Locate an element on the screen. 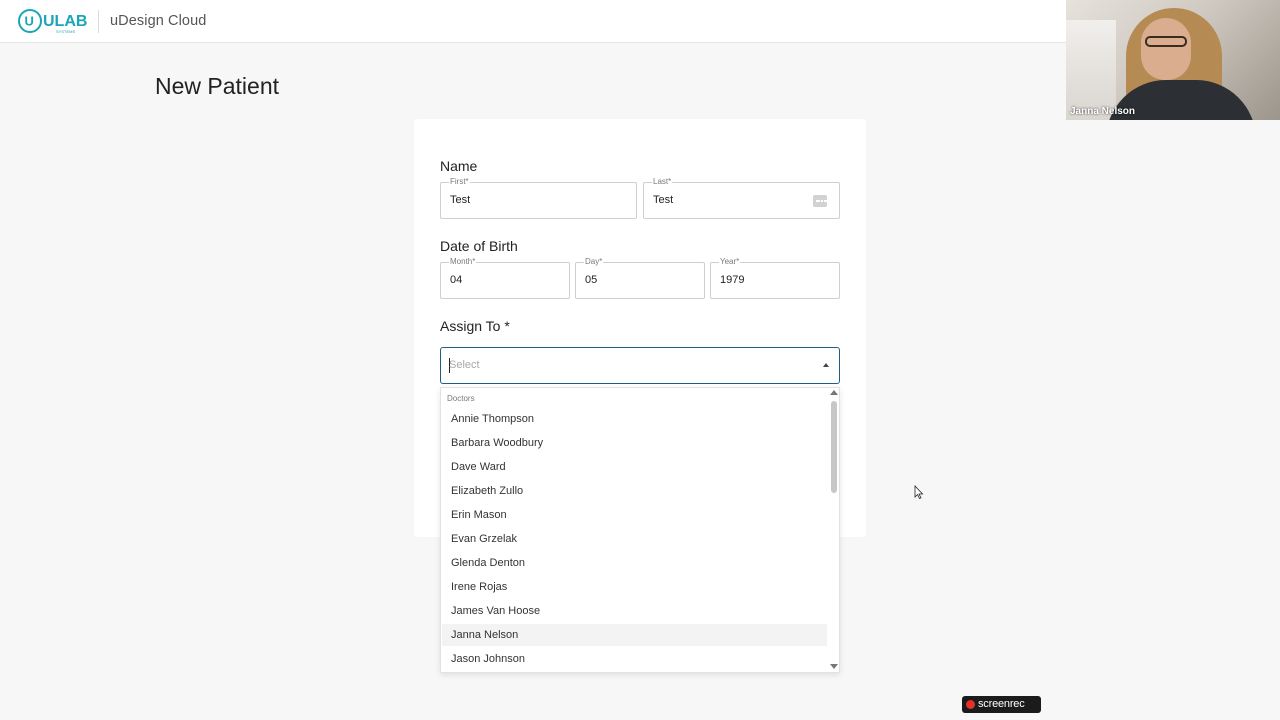 The image size is (1280, 720). dropdown-group-label: Doctors is located at coordinates (461, 398).